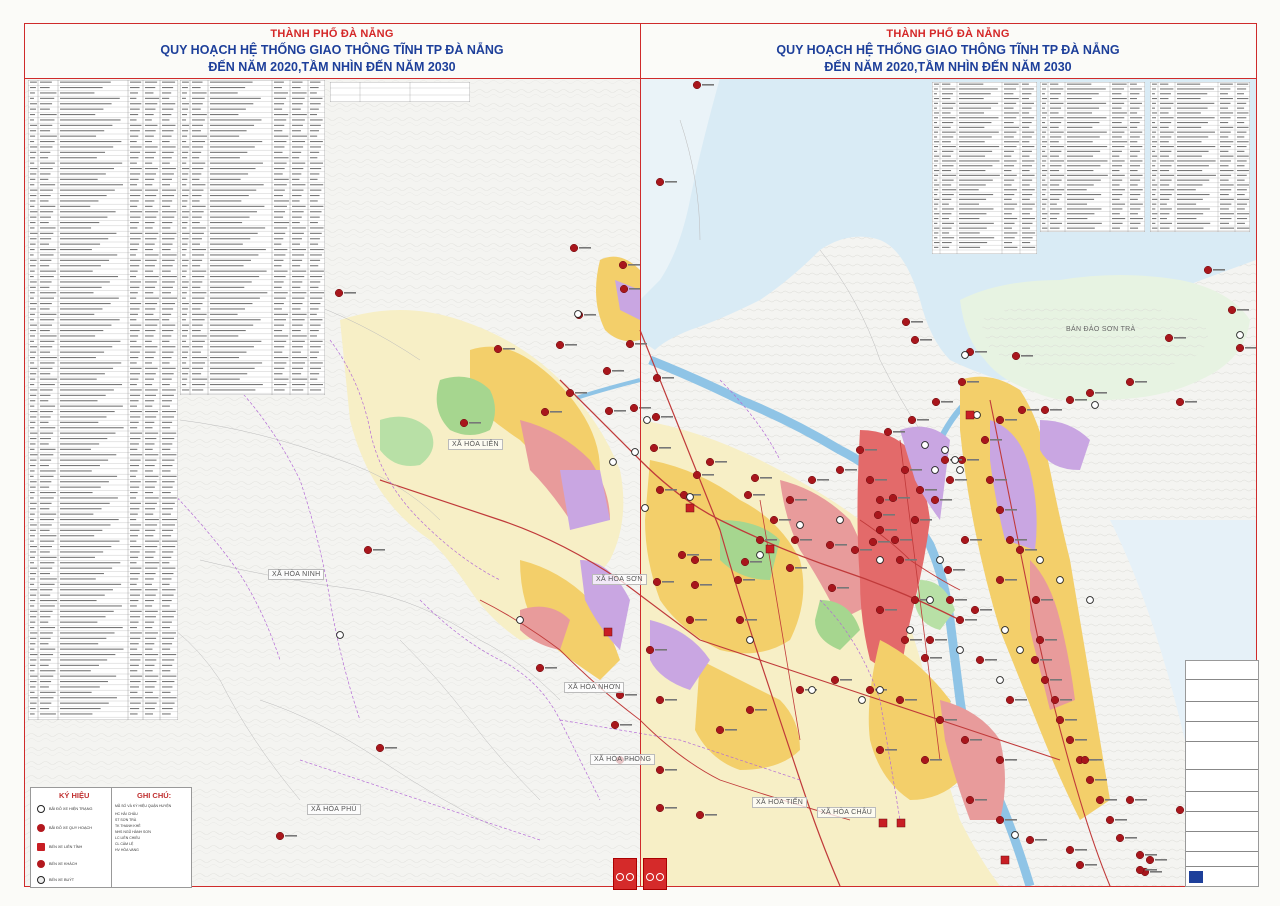  Describe the element at coordinates (475, 444) in the screenshot. I see `label-hoa-lien: XÃ HÒA LIÊN` at that location.